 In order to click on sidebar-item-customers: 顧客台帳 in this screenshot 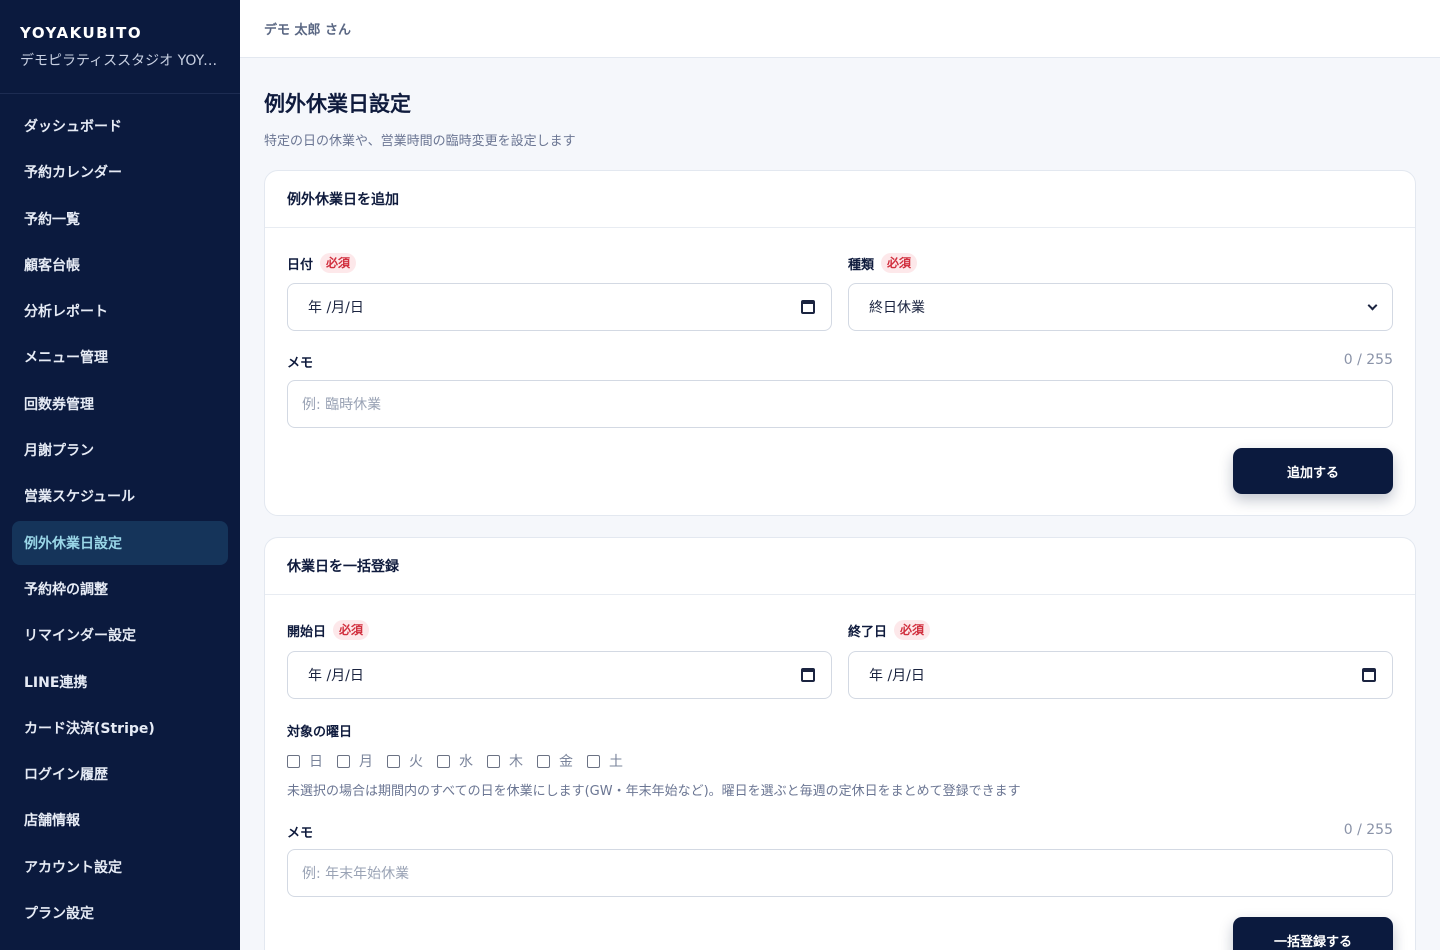, I will do `click(120, 265)`.